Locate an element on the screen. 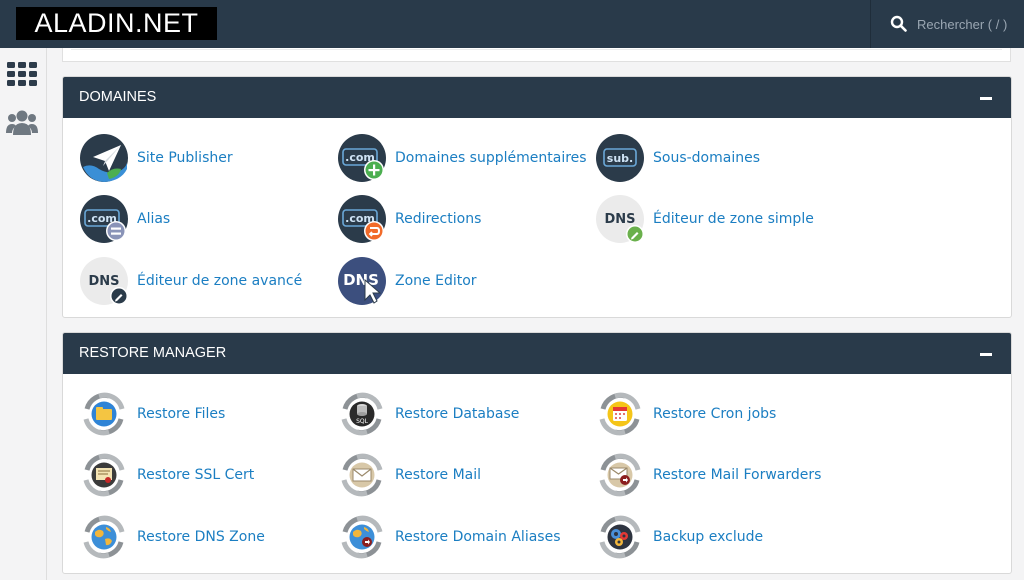 The image size is (1024, 580). tool-restore-dns: Restore DNS Zone is located at coordinates (172, 537).